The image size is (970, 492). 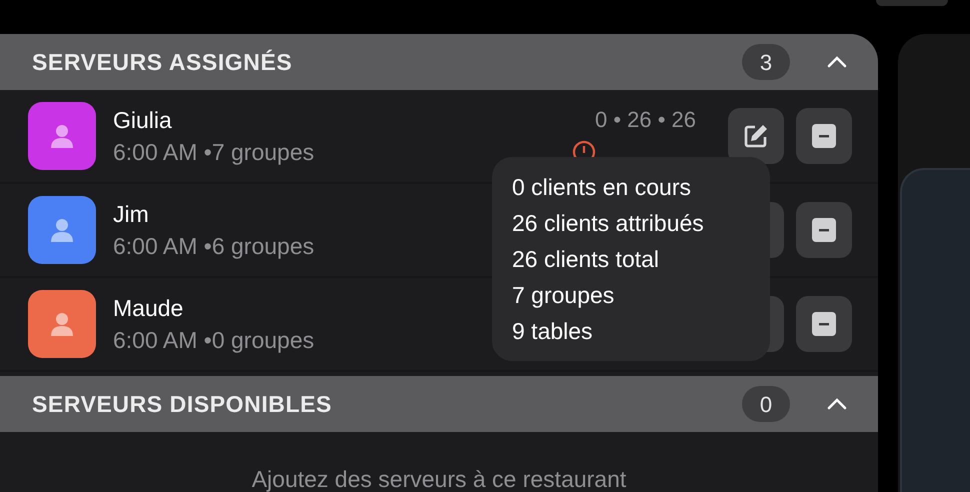 I want to click on empty-message: Ajoutez des serveurs à ce restaurant, so click(x=439, y=478).